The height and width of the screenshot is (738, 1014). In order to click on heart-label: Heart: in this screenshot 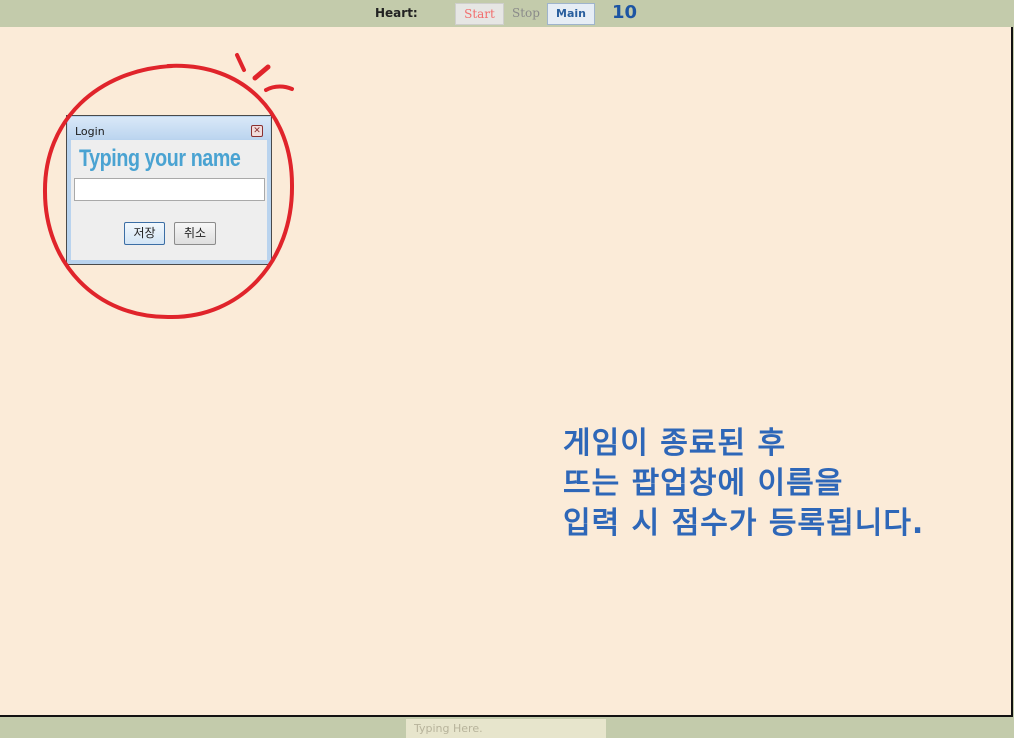, I will do `click(396, 13)`.